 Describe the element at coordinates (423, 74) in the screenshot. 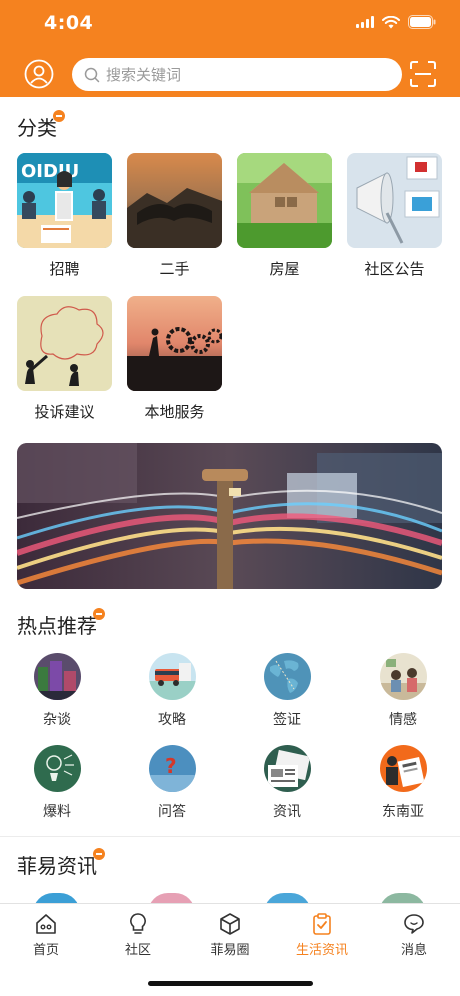

I see `scan-icon` at that location.